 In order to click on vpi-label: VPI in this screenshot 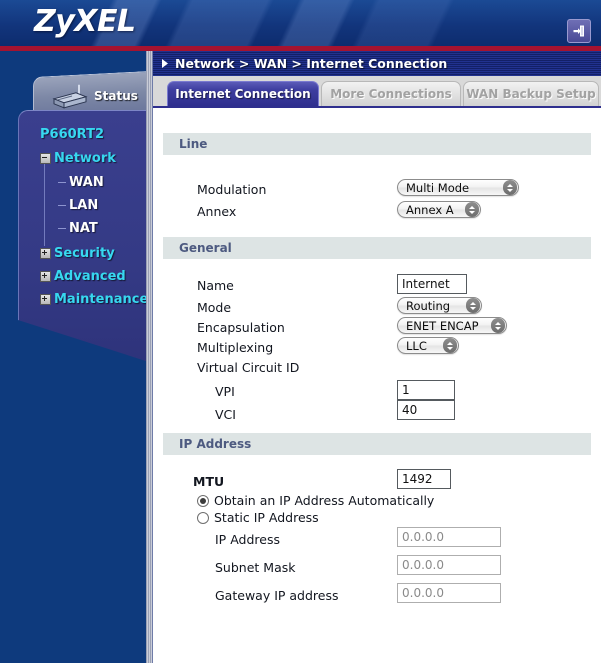, I will do `click(225, 391)`.